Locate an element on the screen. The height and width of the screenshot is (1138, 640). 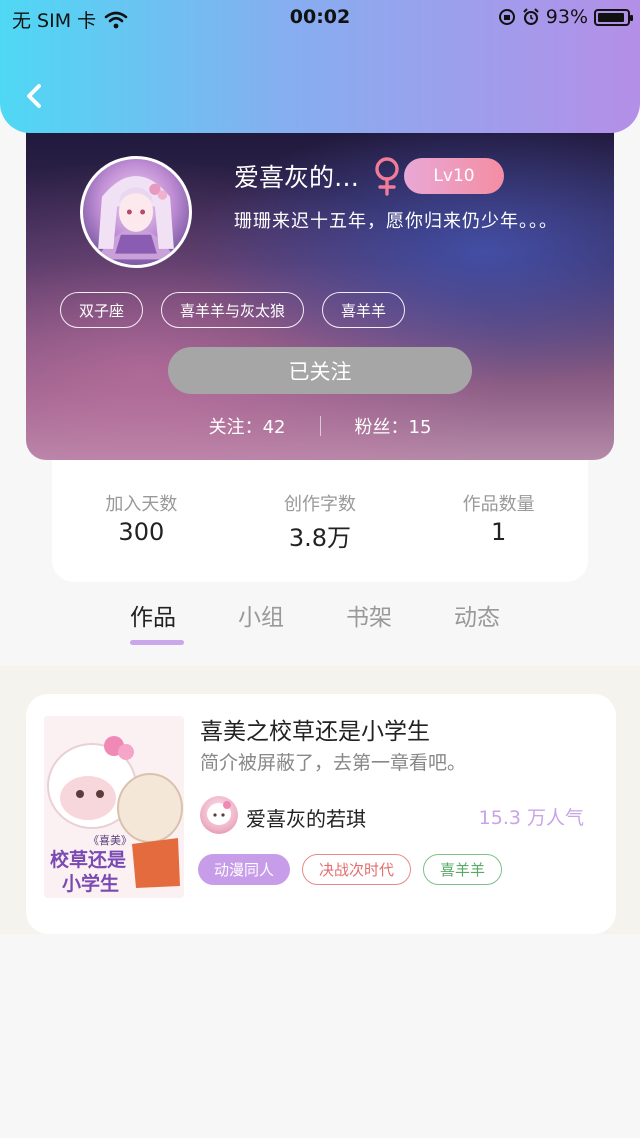
signature: 珊珊来迟十五年，愿你归来仍少年。。。 is located at coordinates (396, 221).